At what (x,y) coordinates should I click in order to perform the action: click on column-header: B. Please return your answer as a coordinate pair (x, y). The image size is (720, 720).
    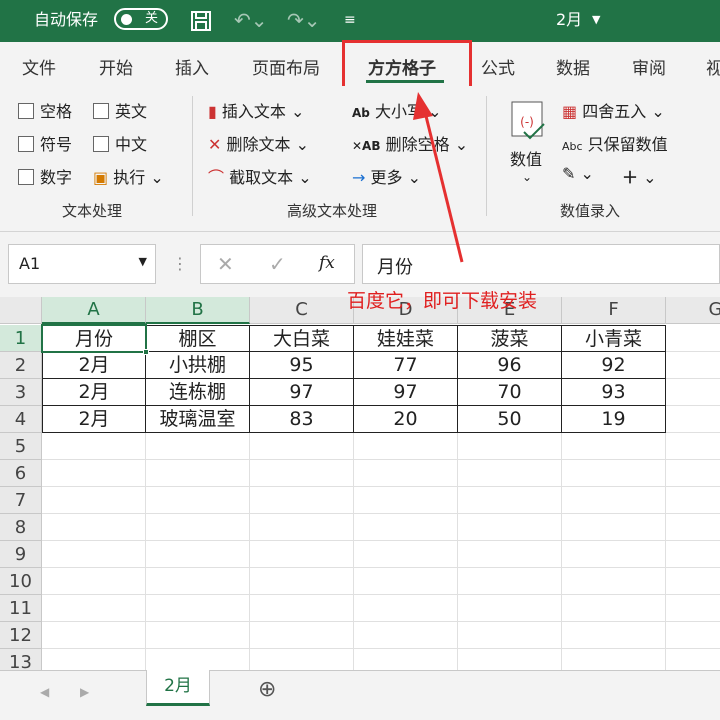
    Looking at the image, I should click on (198, 310).